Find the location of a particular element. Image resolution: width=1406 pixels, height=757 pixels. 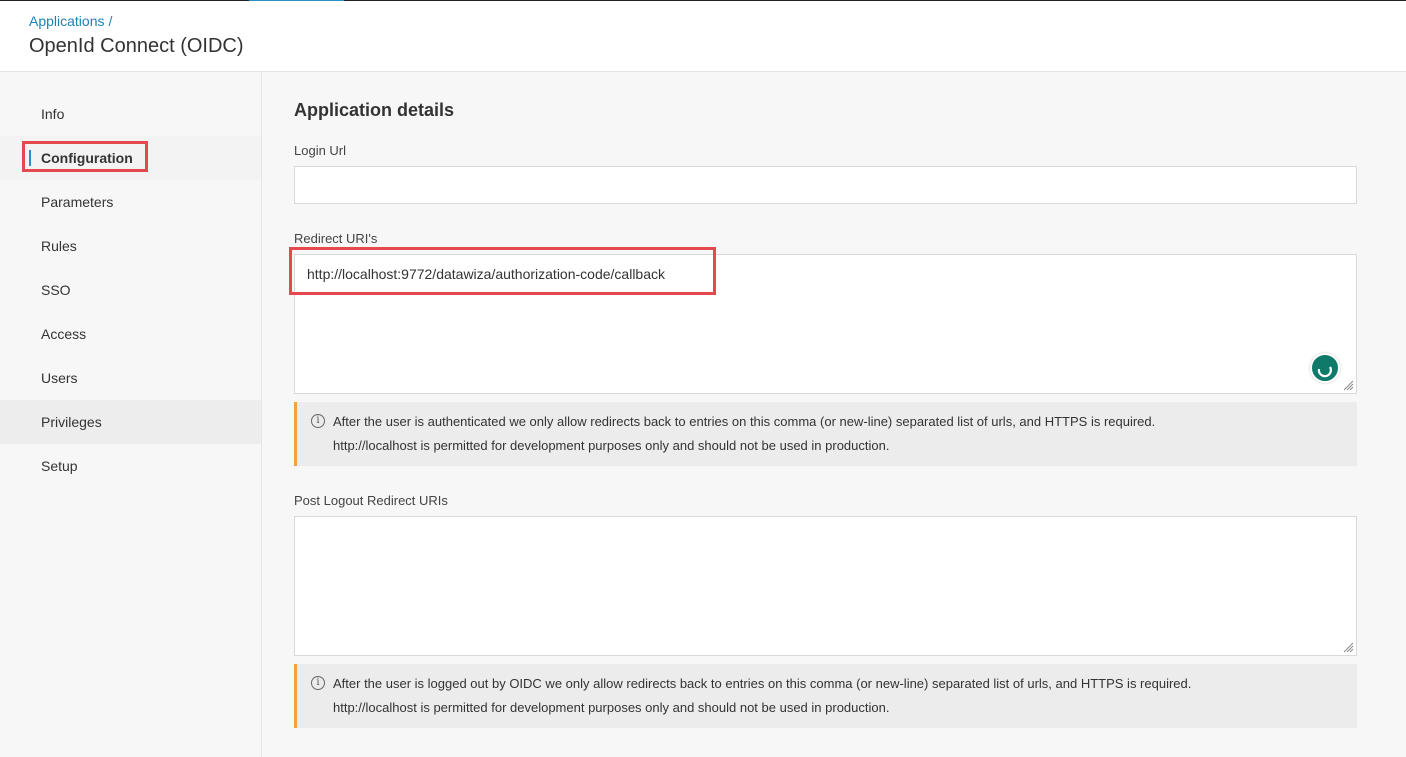

section-title: Application details is located at coordinates (374, 110).